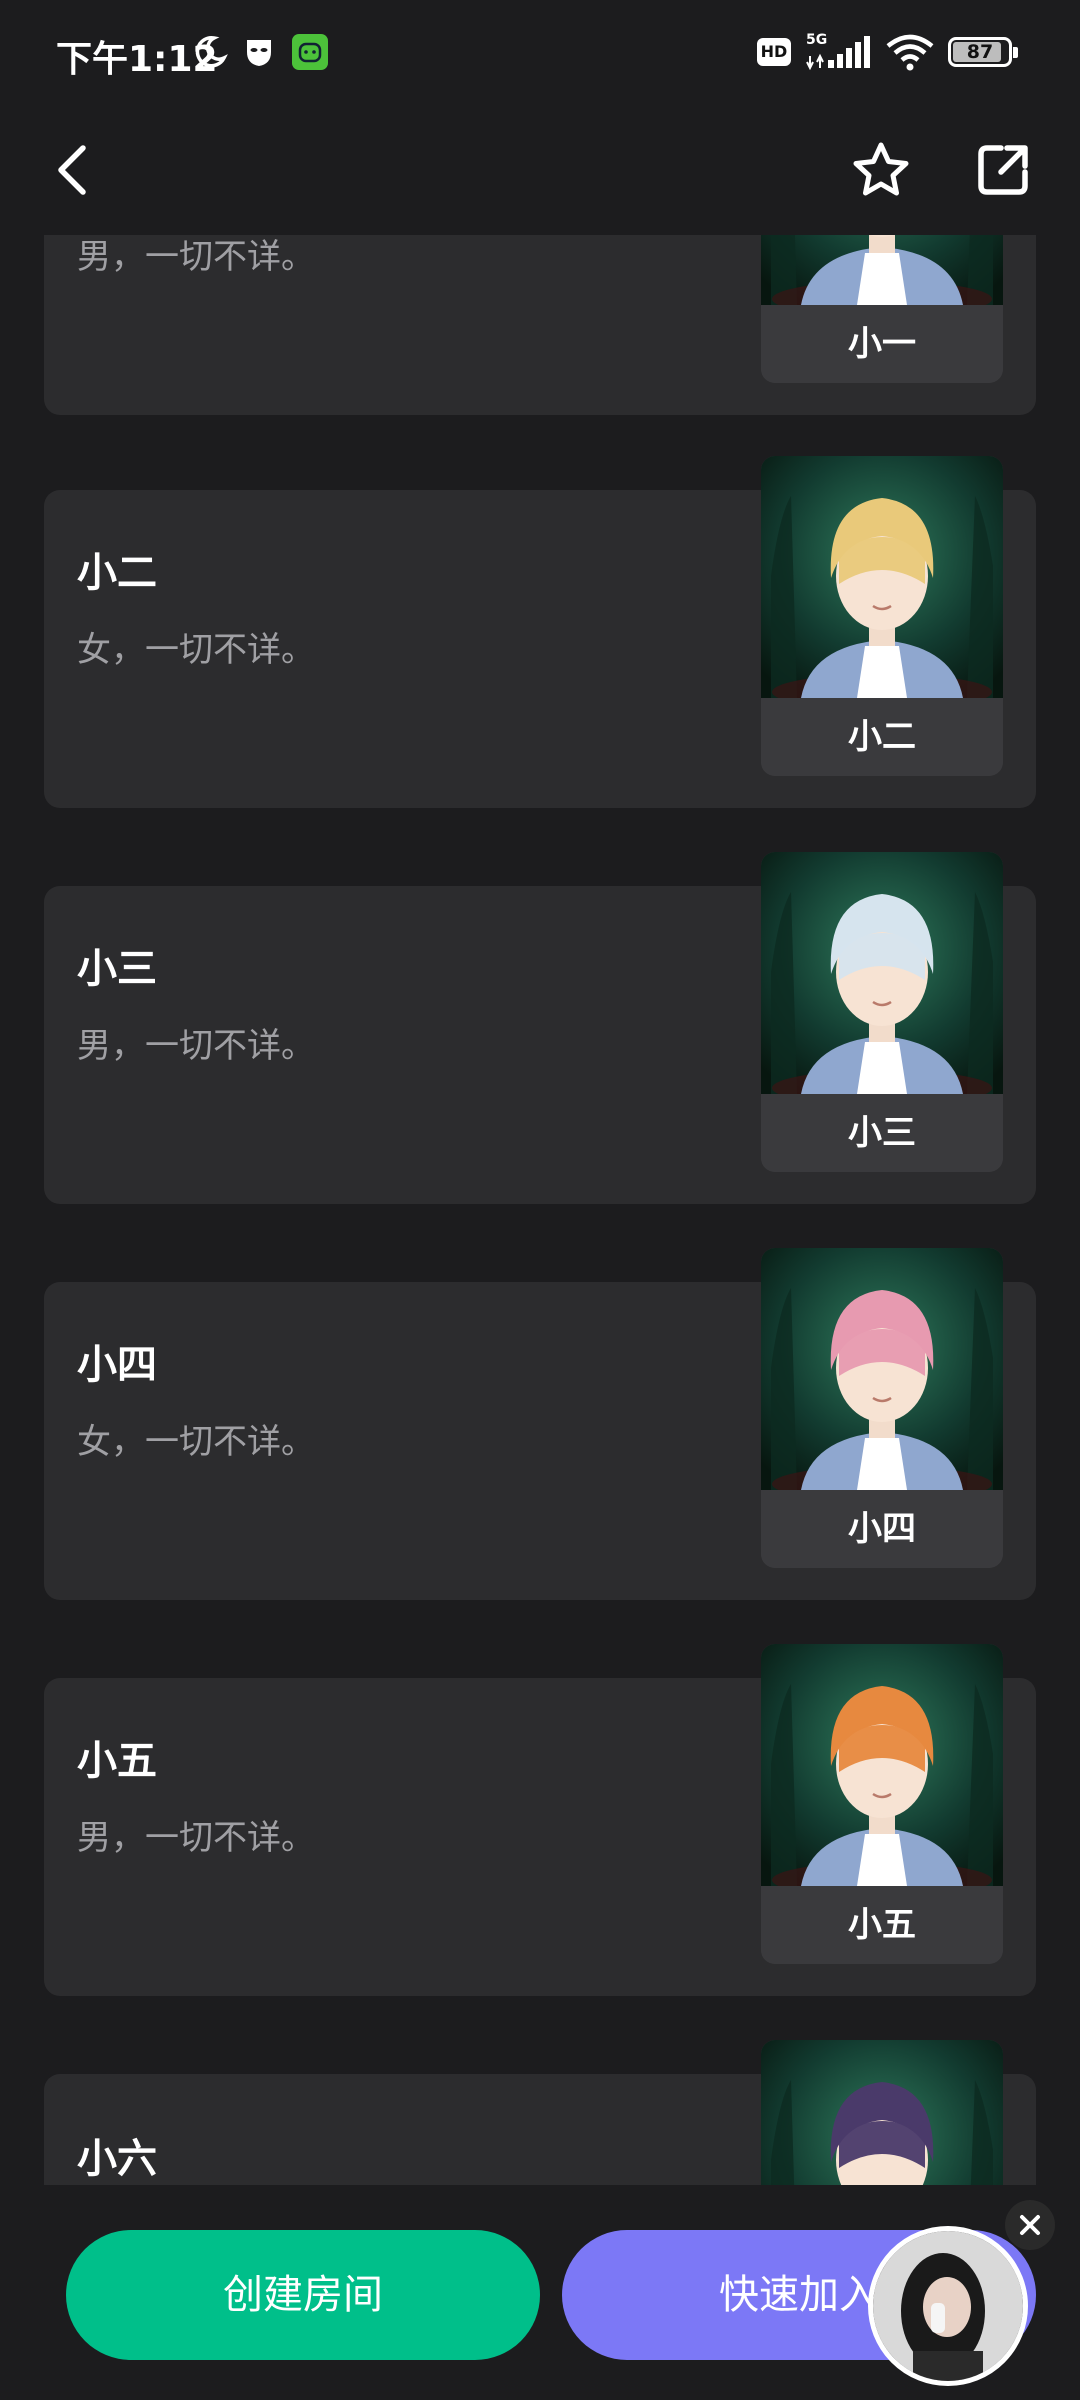  I want to click on wifi-icon, so click(910, 52).